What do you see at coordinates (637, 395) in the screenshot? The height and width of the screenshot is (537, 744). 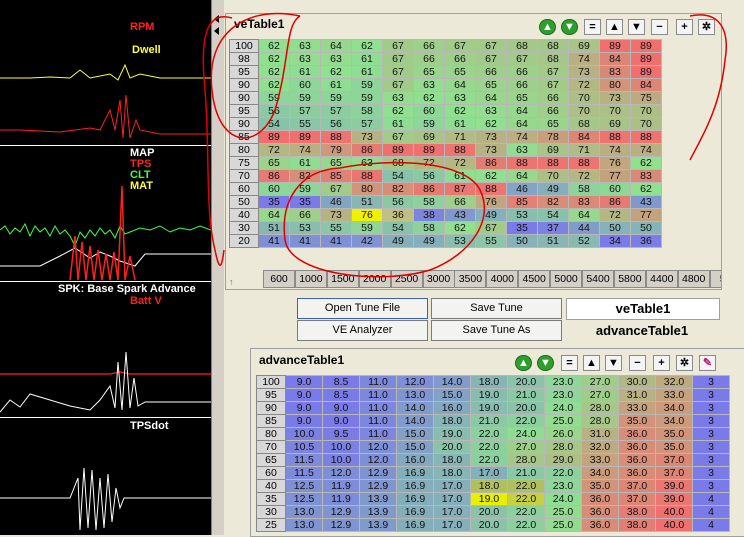 I see `advance-cell: 31.0` at bounding box center [637, 395].